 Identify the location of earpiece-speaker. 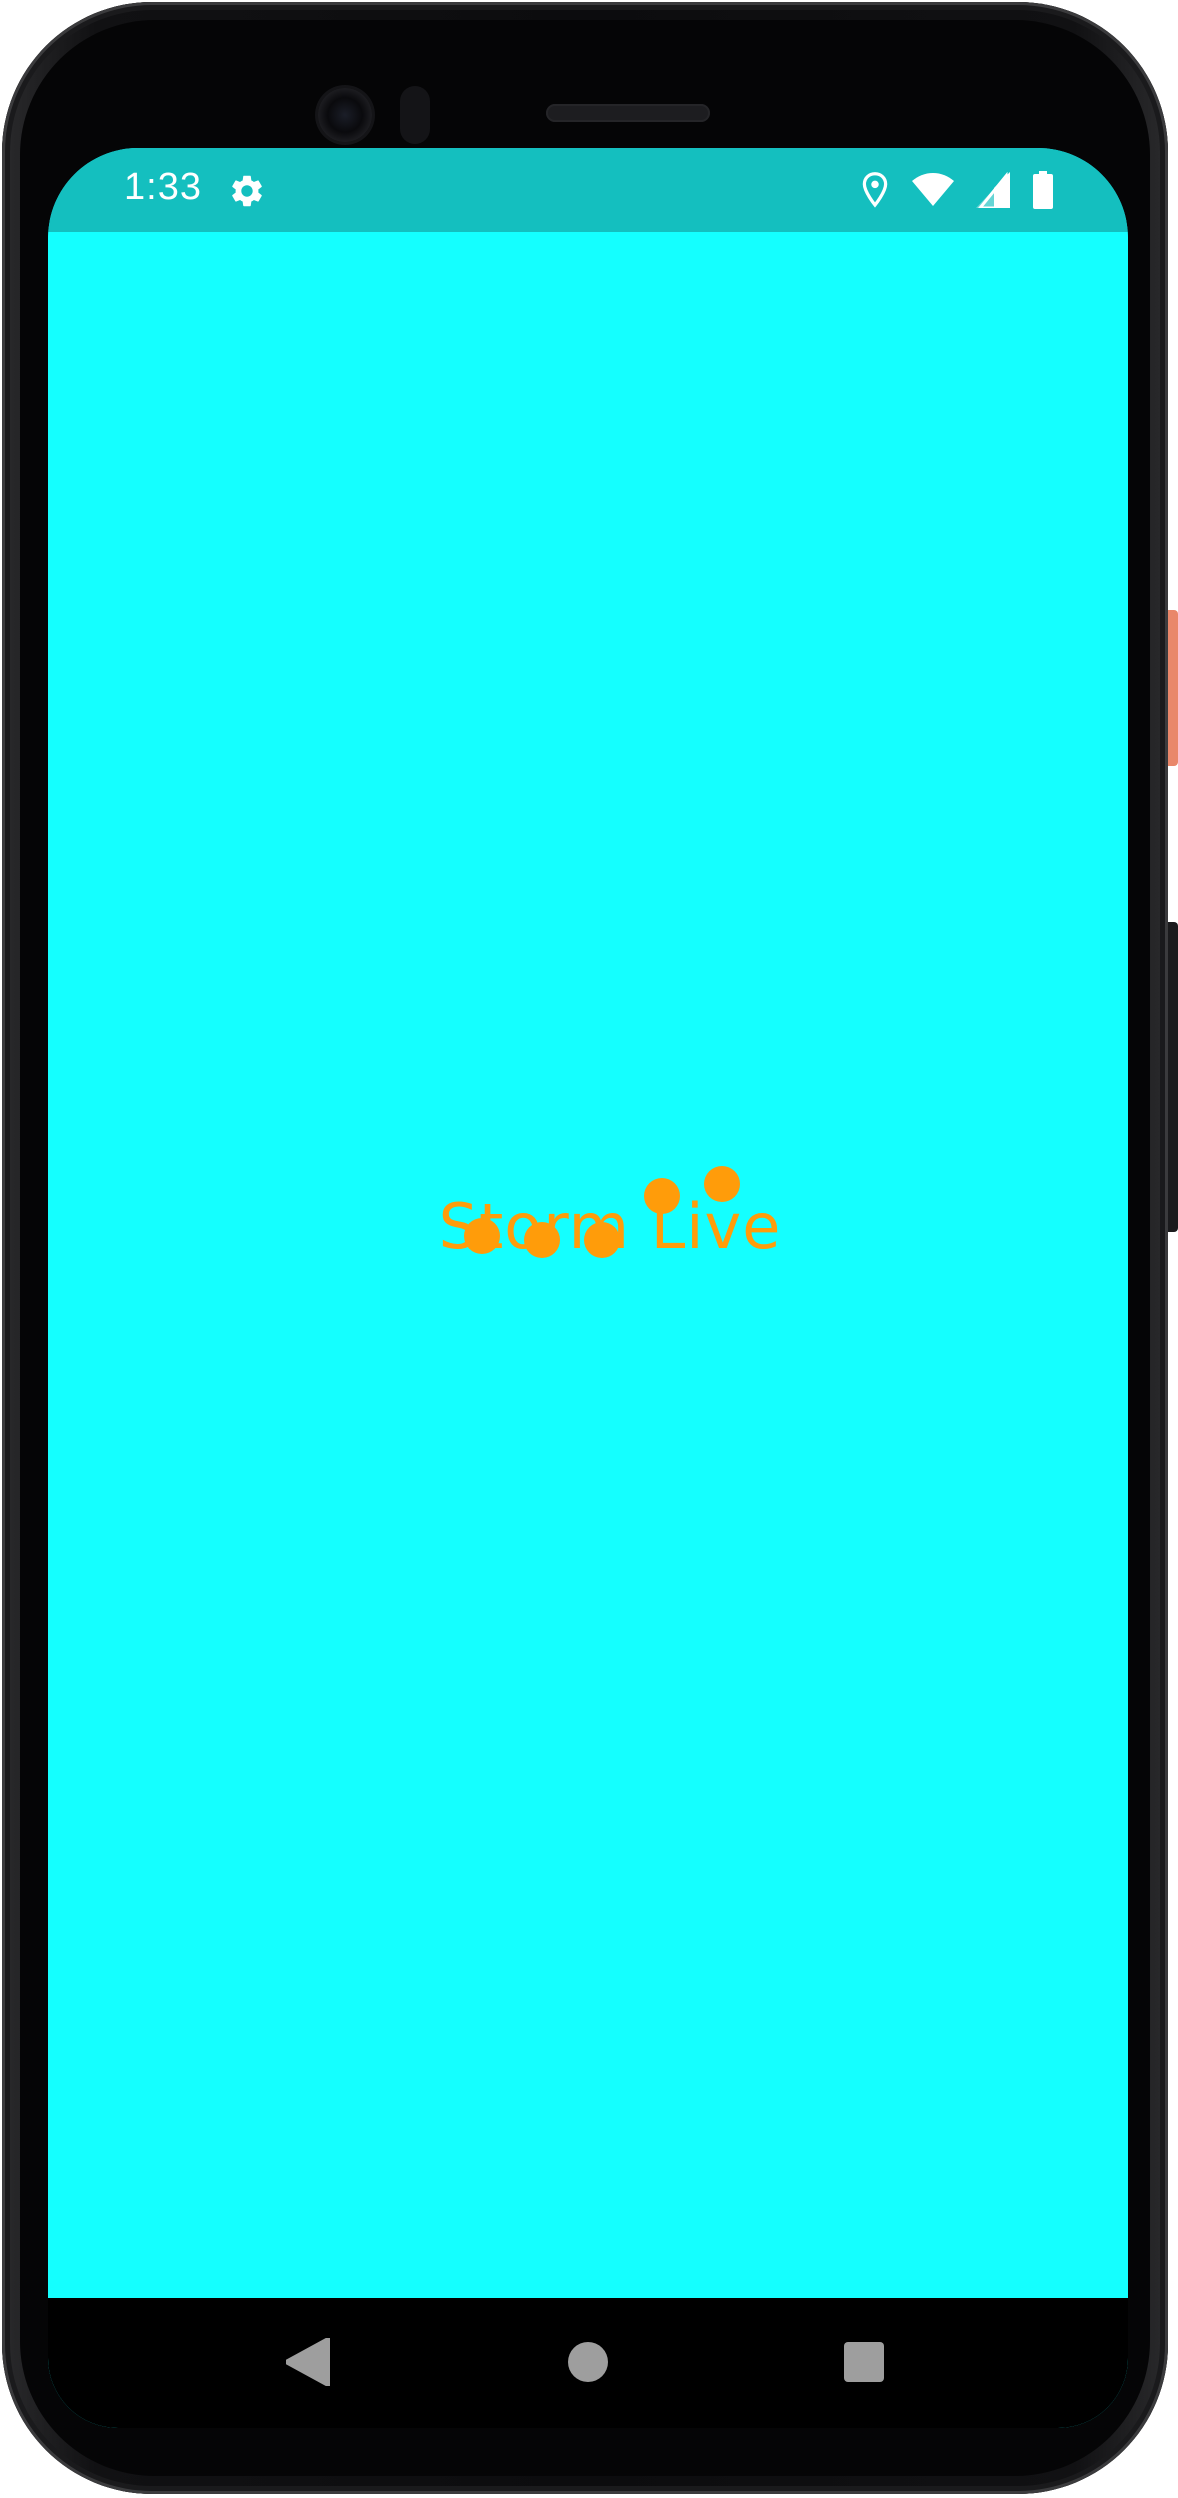
(628, 113).